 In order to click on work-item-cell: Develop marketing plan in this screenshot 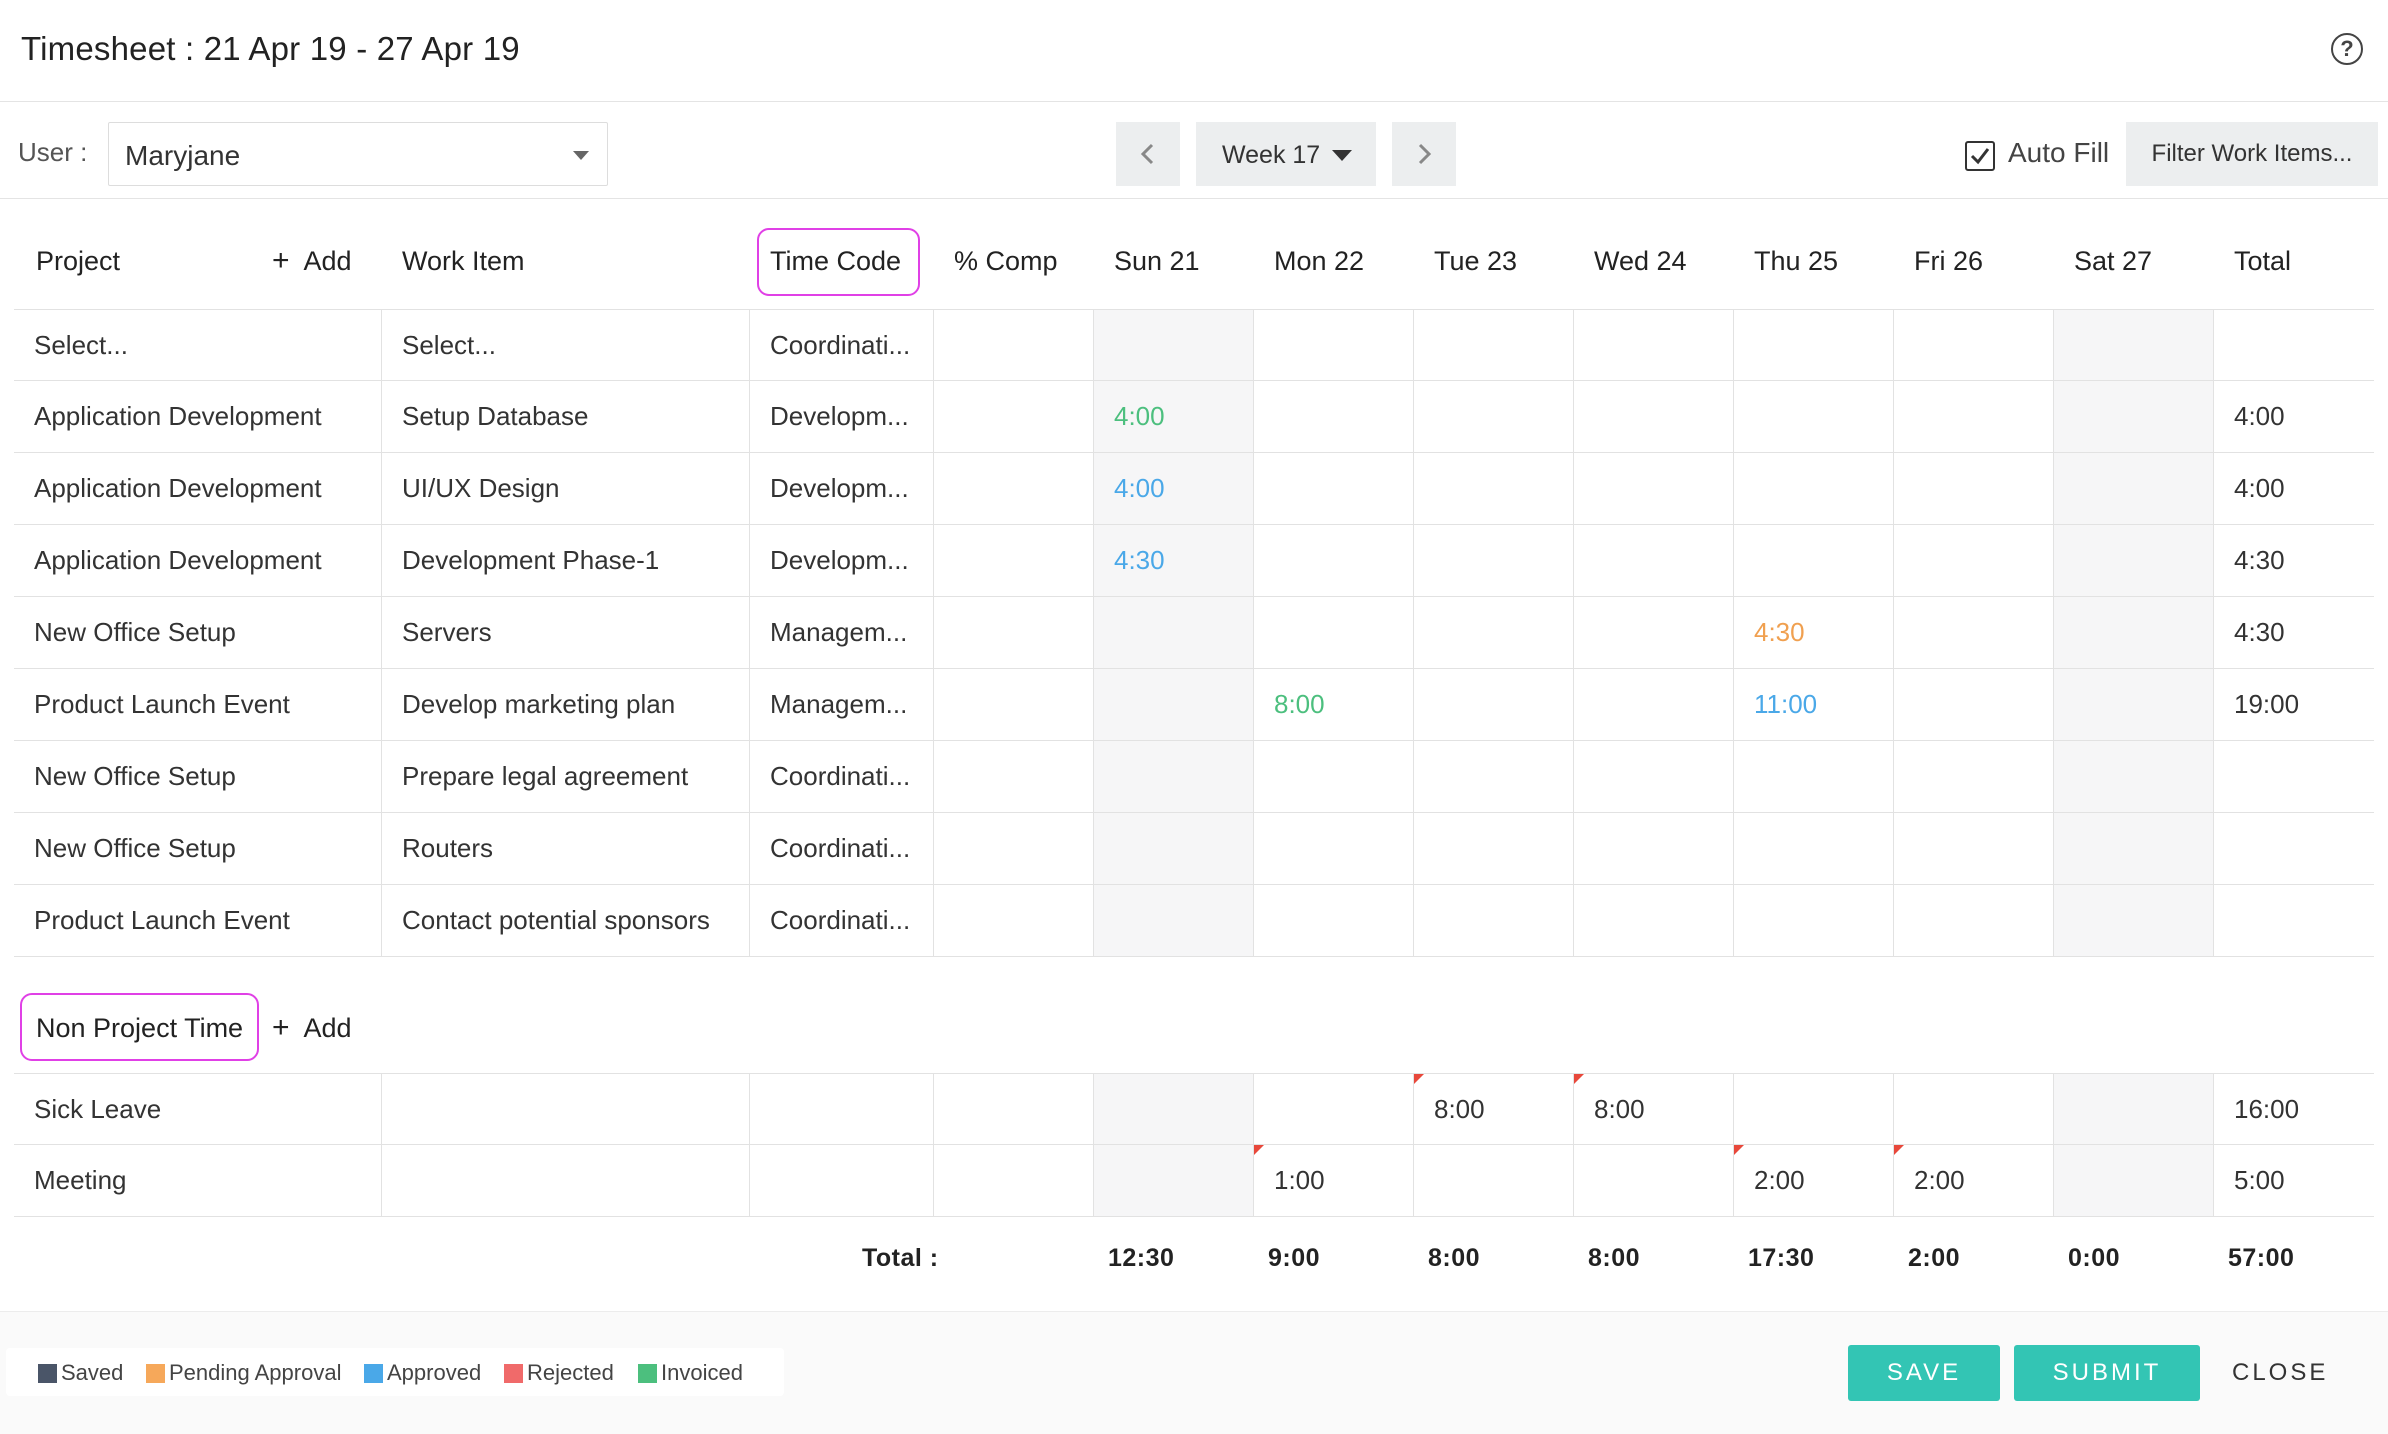, I will do `click(565, 704)`.